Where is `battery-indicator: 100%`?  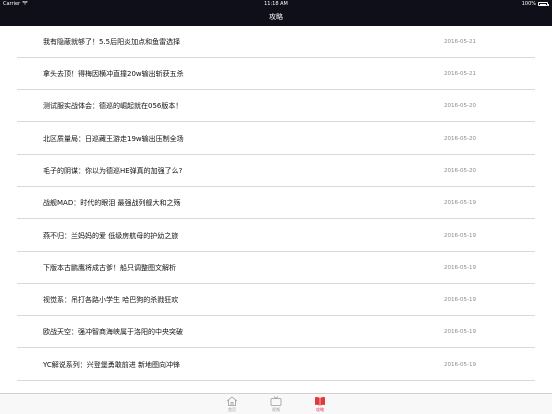
battery-indicator: 100% is located at coordinates (535, 4).